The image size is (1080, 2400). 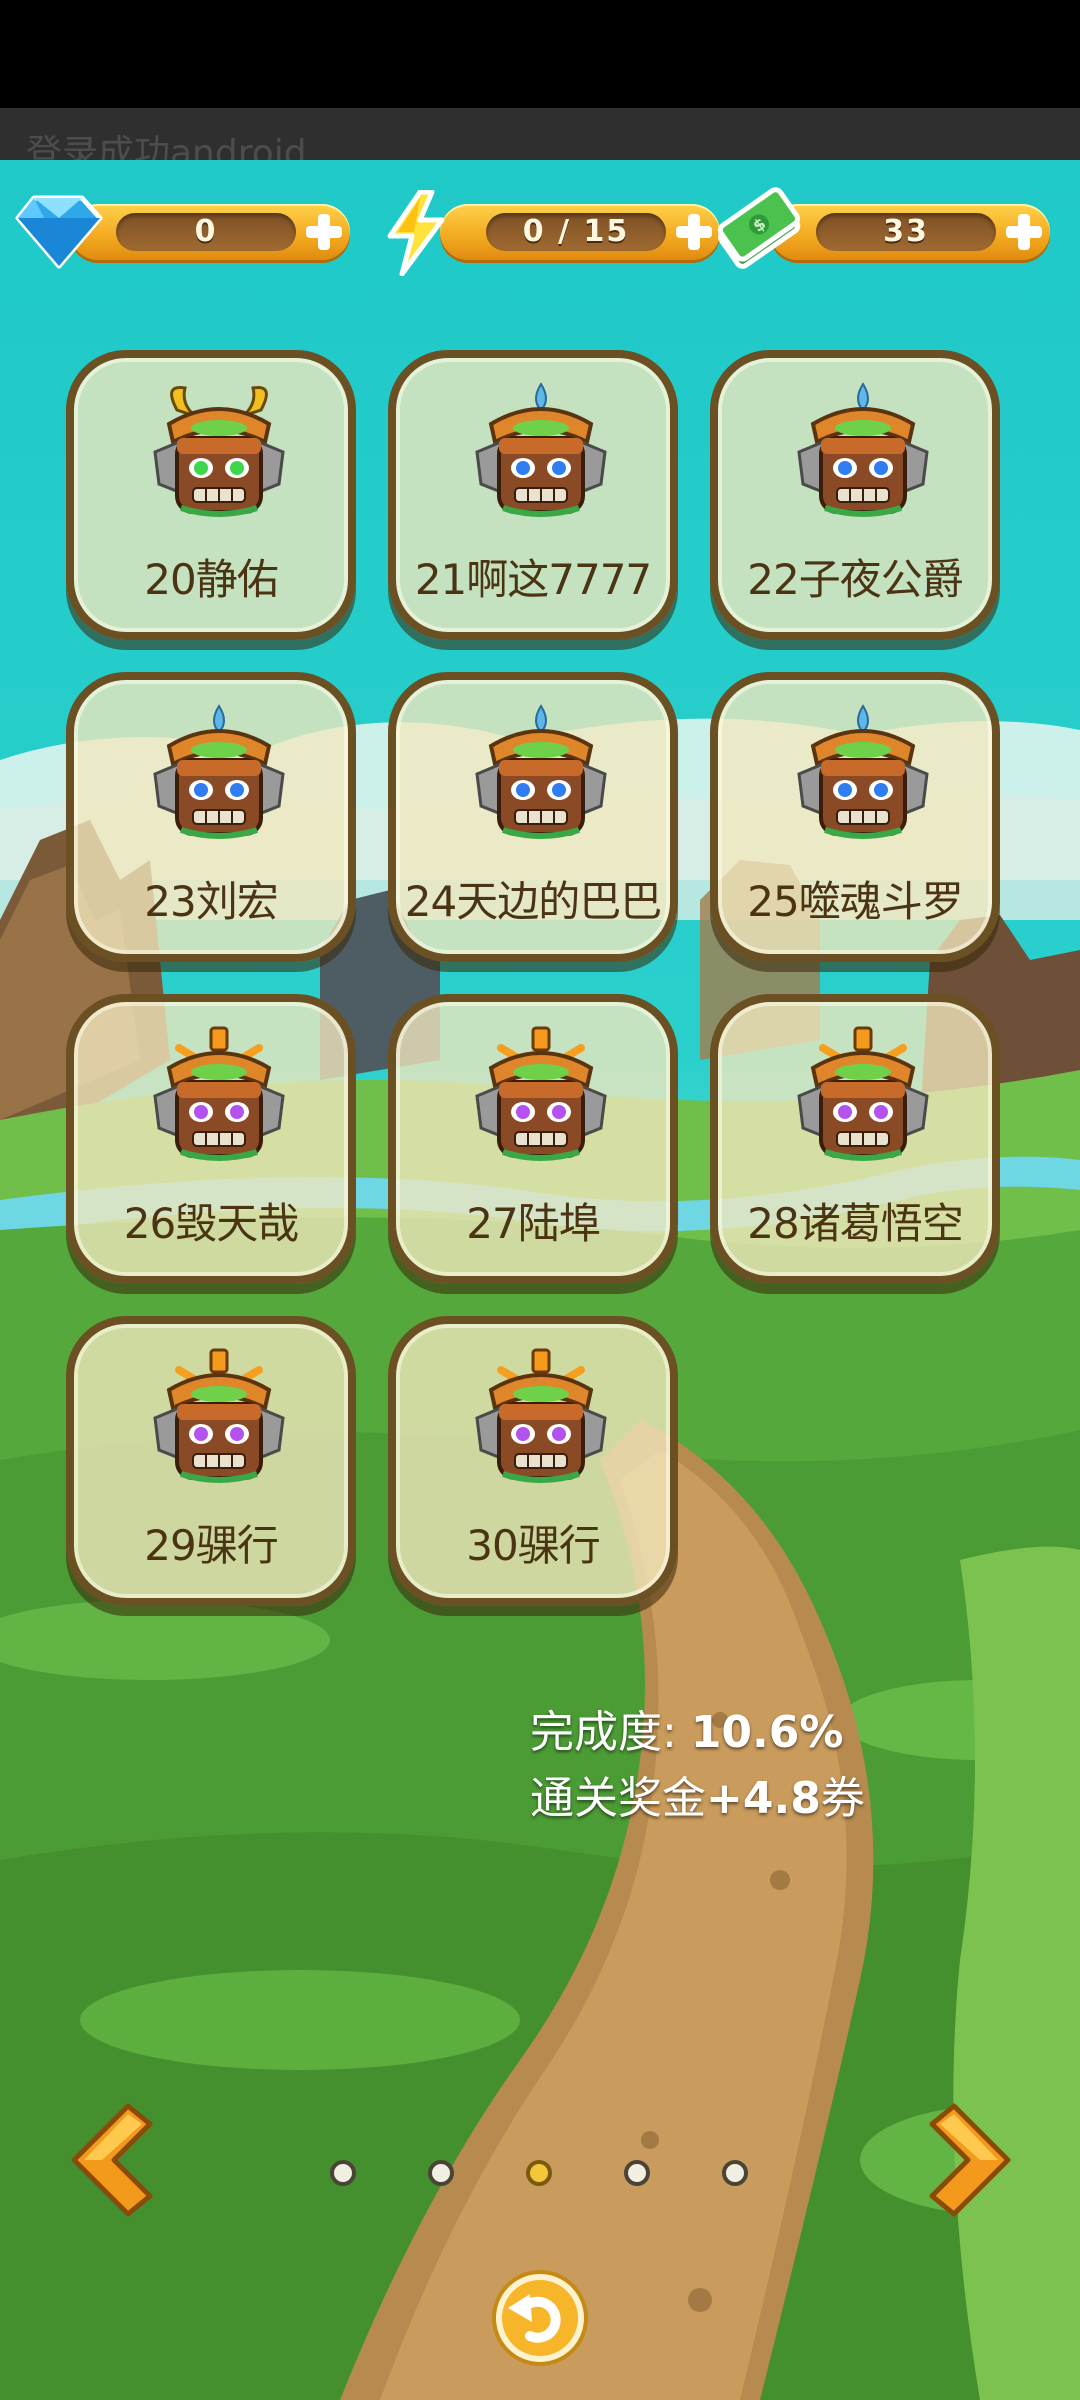 I want to click on player-label: 27陆埠, so click(x=533, y=1223).